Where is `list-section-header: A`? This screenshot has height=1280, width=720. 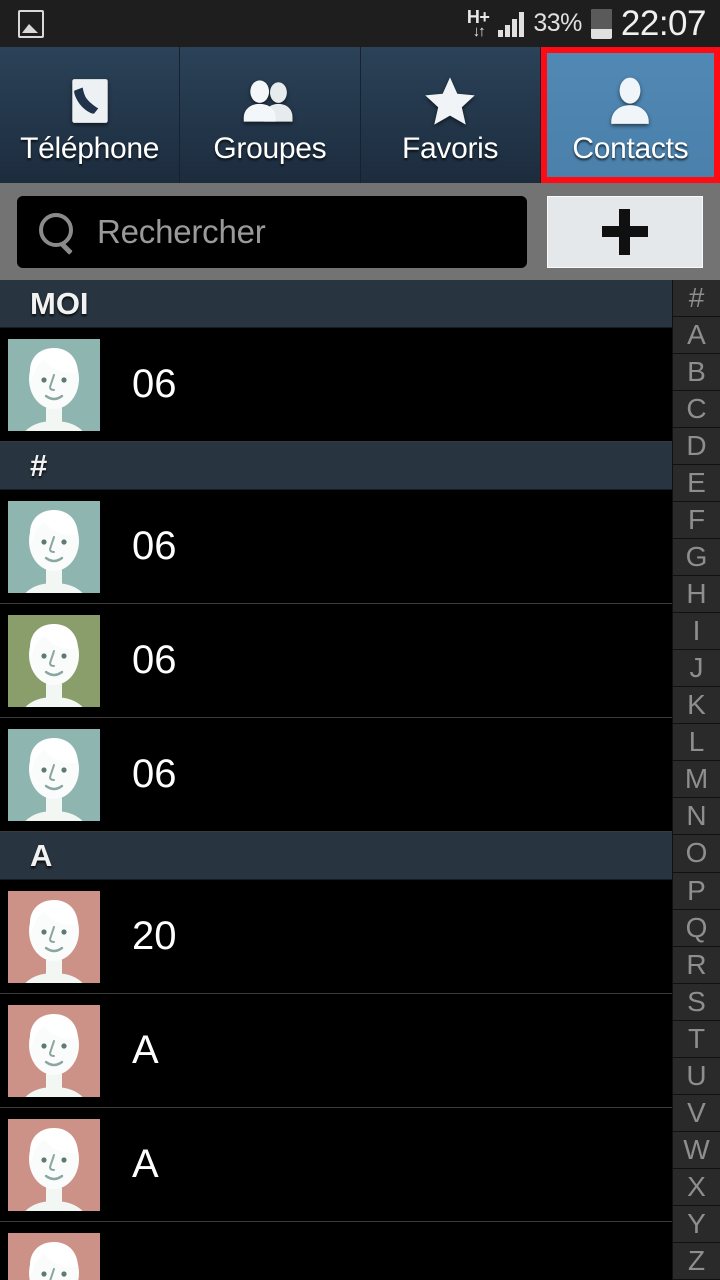 list-section-header: A is located at coordinates (336, 856).